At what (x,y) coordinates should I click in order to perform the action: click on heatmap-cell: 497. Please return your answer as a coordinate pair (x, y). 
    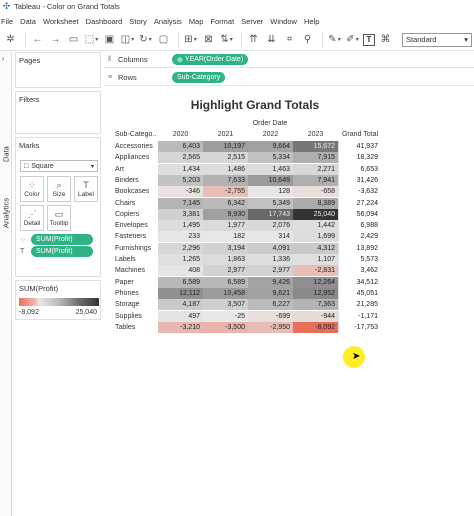
    Looking at the image, I should click on (180, 316).